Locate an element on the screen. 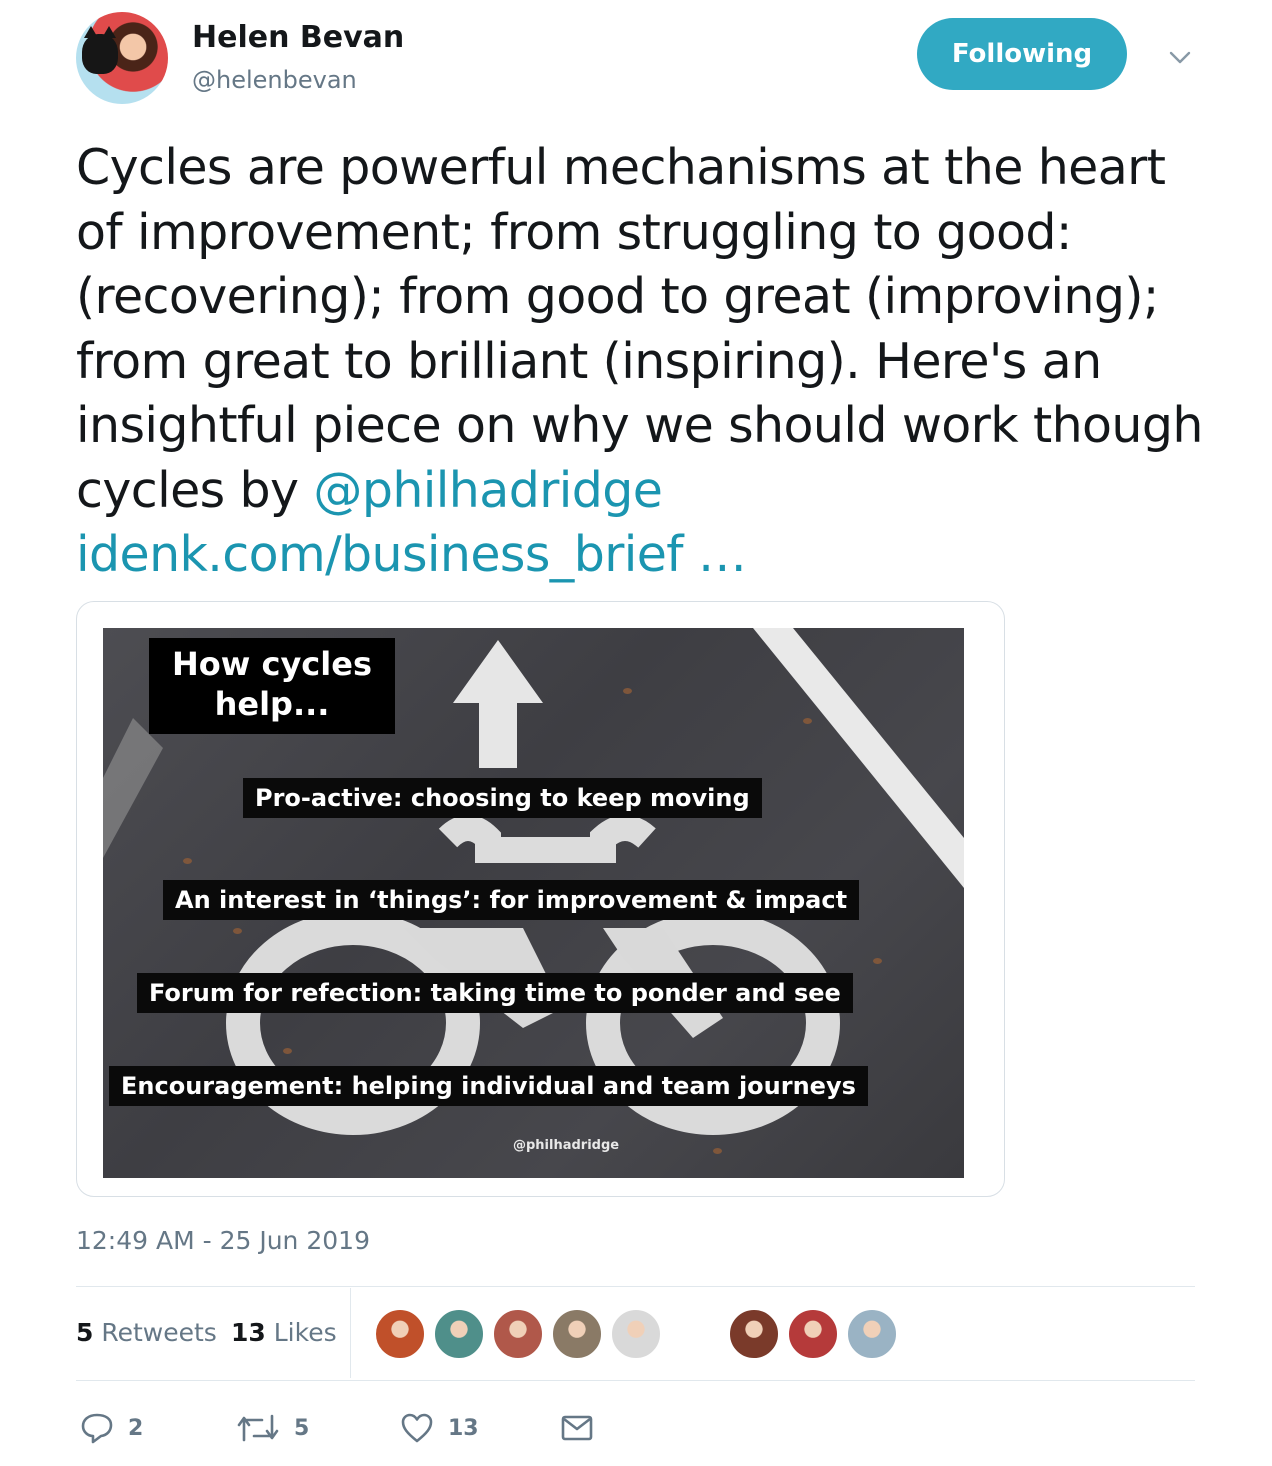 This screenshot has width=1272, height=1466. retweet-button: 5 is located at coordinates (272, 1428).